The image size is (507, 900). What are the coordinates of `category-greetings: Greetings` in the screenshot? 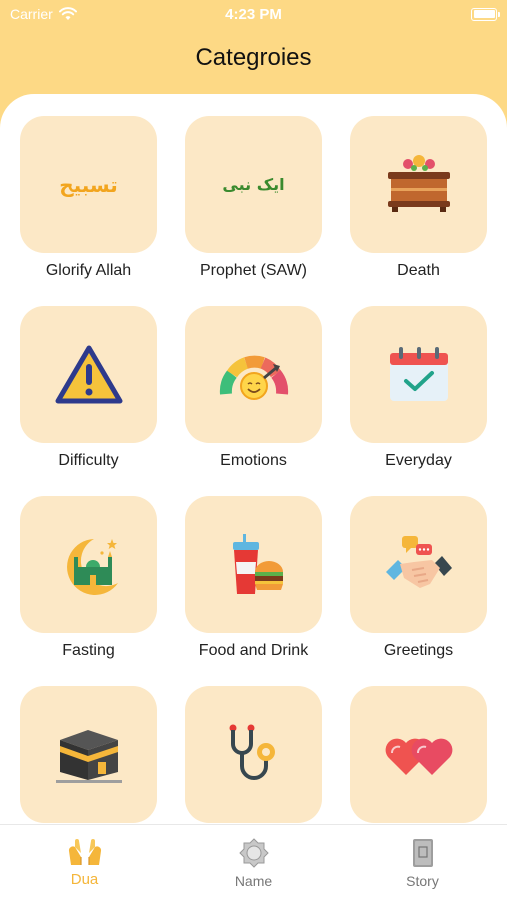 It's located at (418, 591).